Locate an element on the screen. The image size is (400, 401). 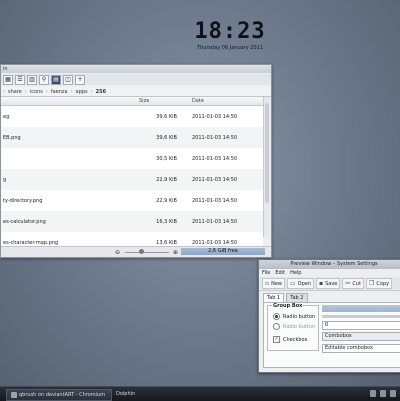
taskbar: qbrush on deviantART - Chromium Dolphin is located at coordinates (200, 393).